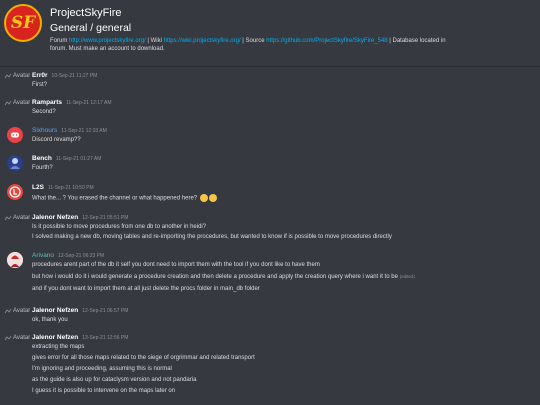 This screenshot has width=540, height=405. I want to click on thinking-emoji-icon, so click(212, 198).